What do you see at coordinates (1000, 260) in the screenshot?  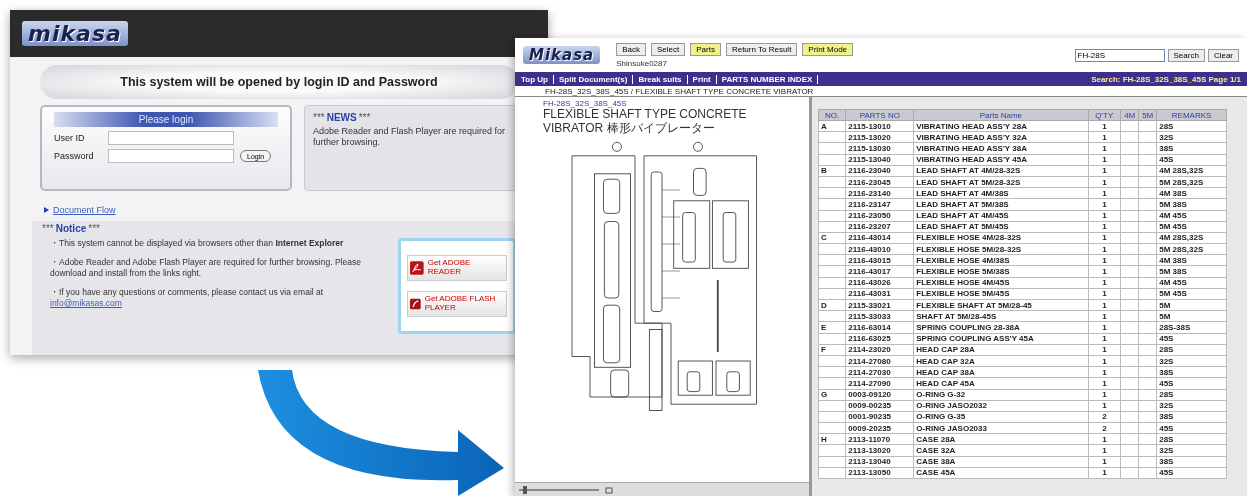 I see `table-cell: FLEXIBLE HOSE 4M/38S` at bounding box center [1000, 260].